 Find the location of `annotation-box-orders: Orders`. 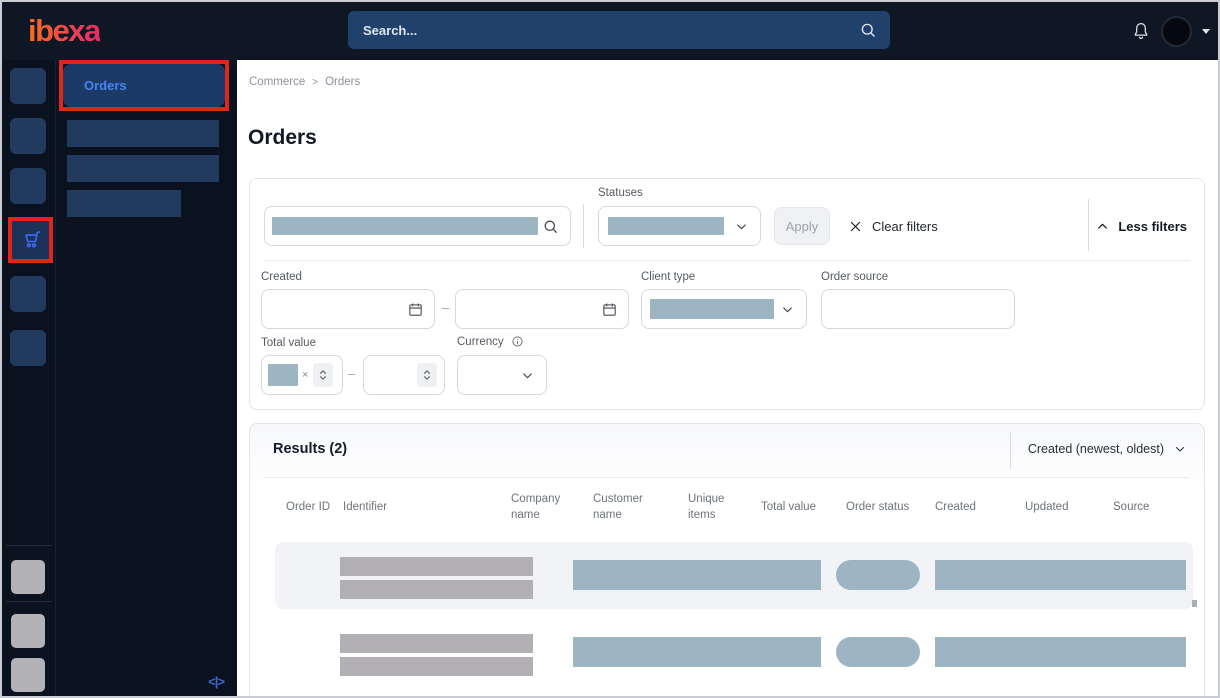

annotation-box-orders: Orders is located at coordinates (144, 85).